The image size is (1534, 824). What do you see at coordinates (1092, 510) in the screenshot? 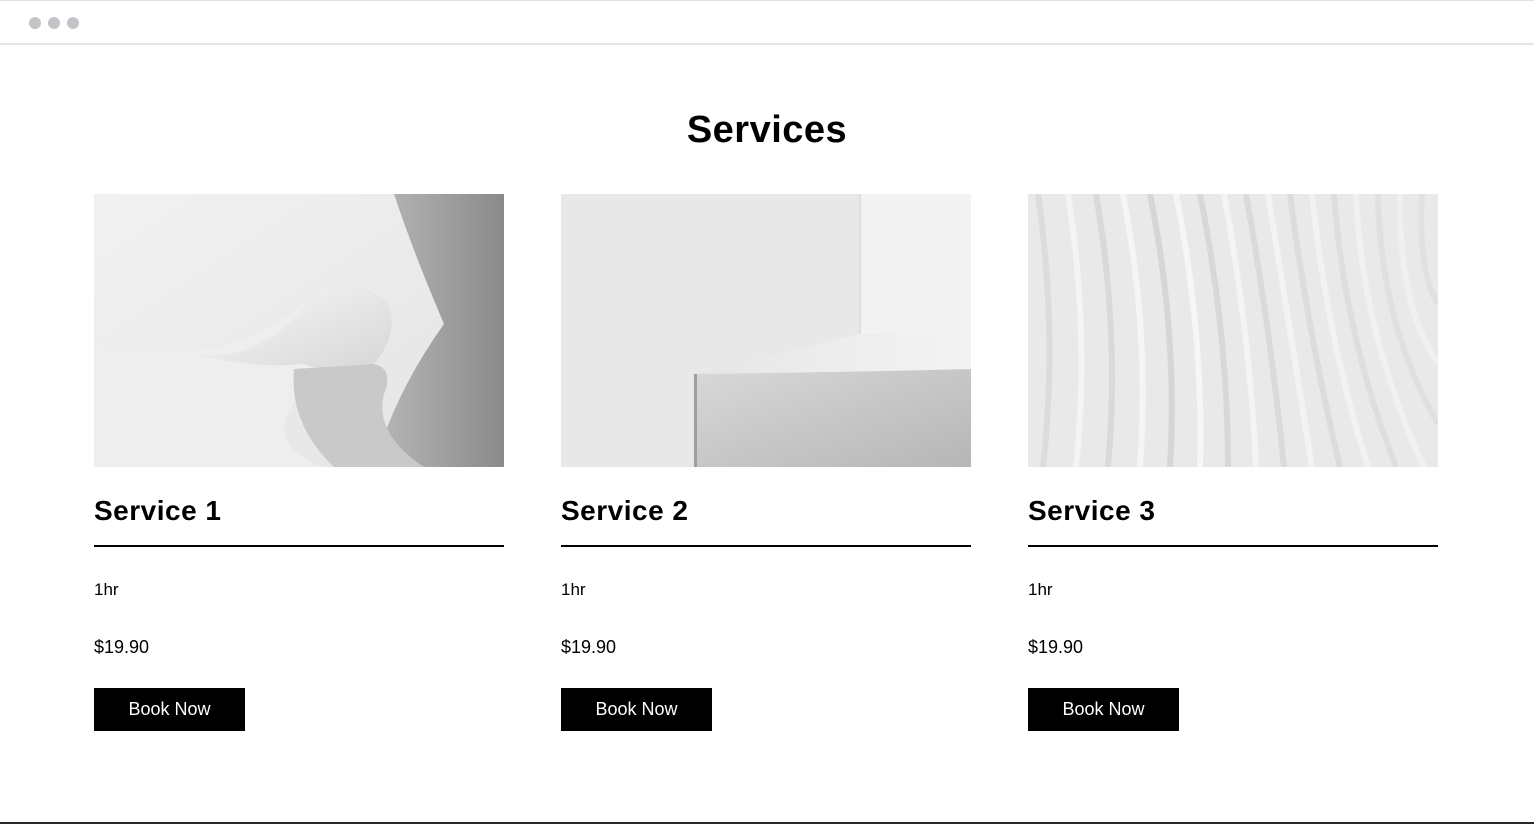
I see `service-title: Service 3` at bounding box center [1092, 510].